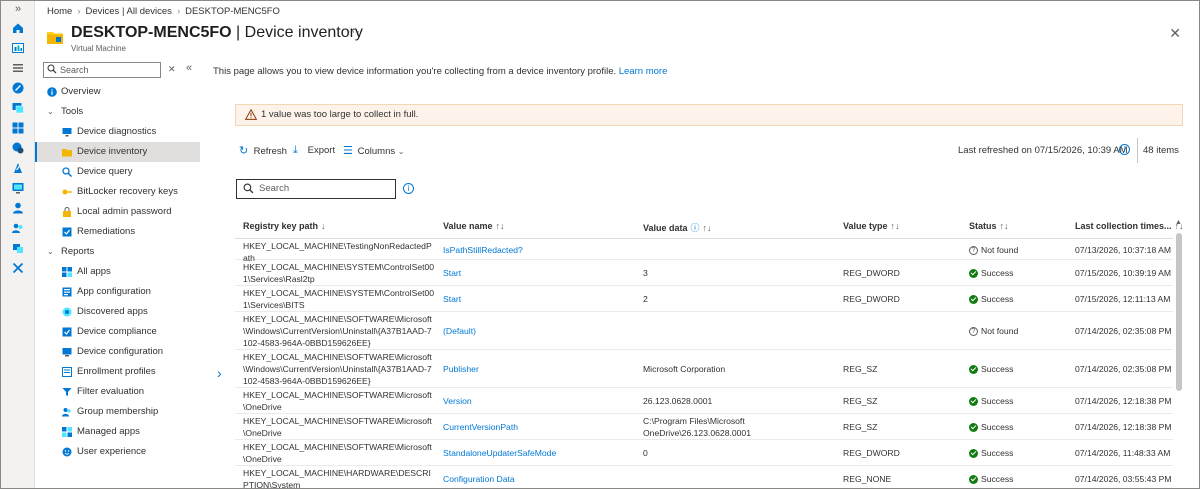  I want to click on scroll-up-icon: ▲, so click(1178, 222).